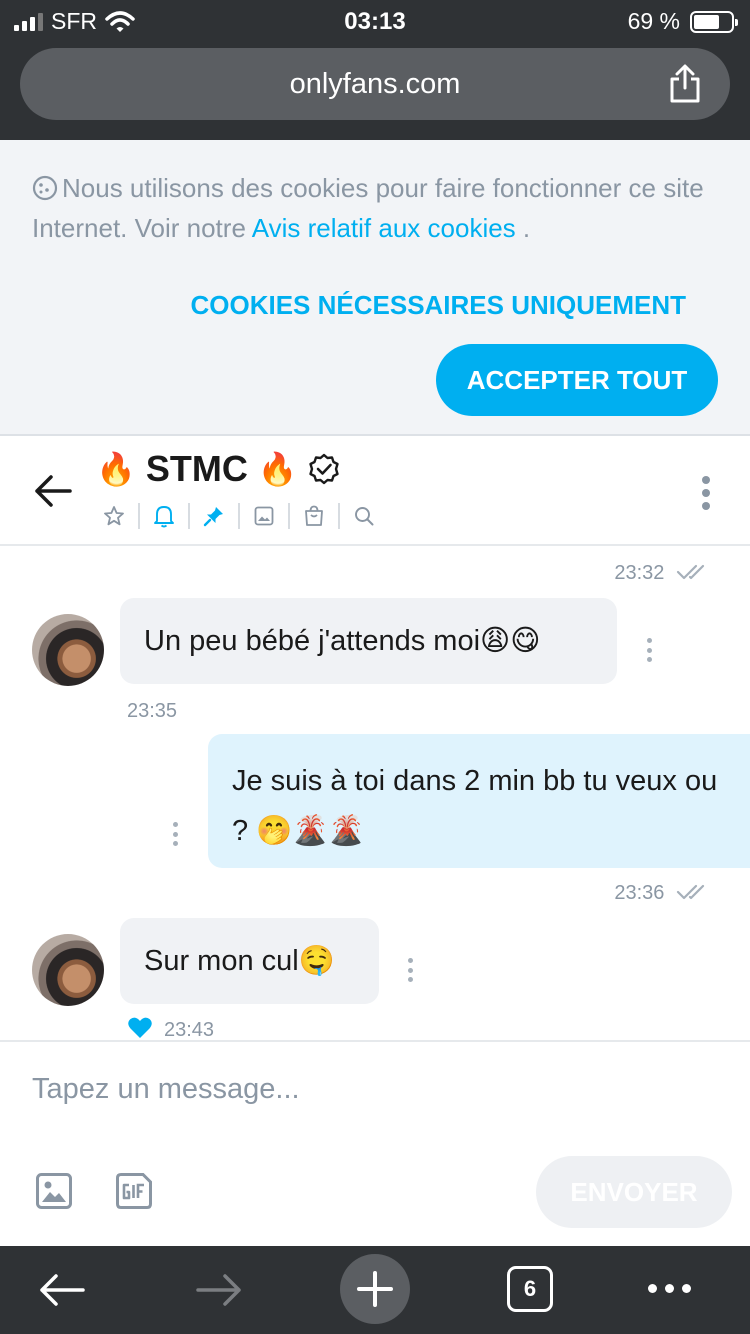  What do you see at coordinates (189, 1029) in the screenshot?
I see `message-timestamp: 23:43` at bounding box center [189, 1029].